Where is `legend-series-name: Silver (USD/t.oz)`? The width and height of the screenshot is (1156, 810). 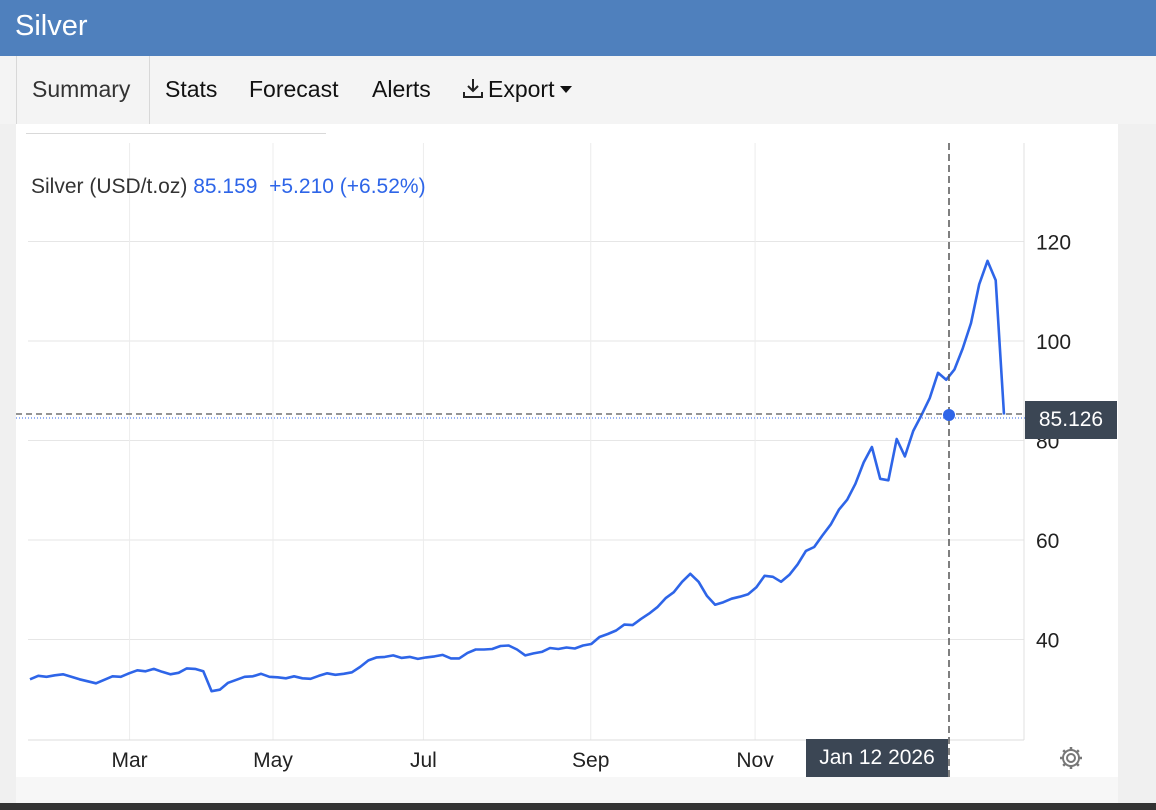
legend-series-name: Silver (USD/t.oz) is located at coordinates (109, 186).